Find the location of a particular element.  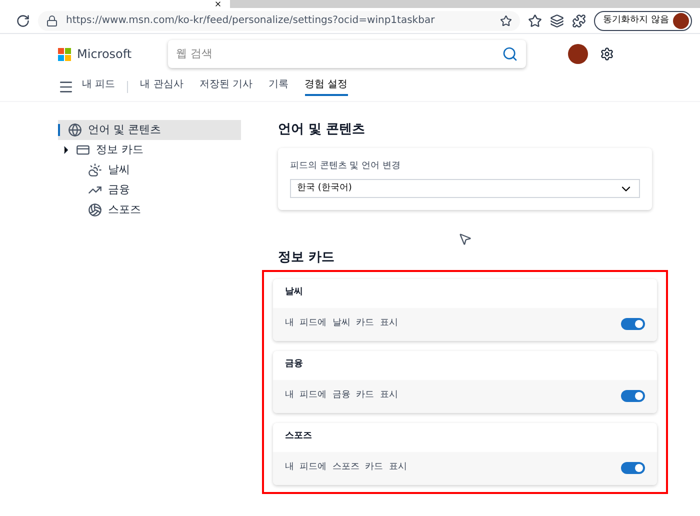

section-title: 언어 및 콘텐츠 is located at coordinates (322, 130).